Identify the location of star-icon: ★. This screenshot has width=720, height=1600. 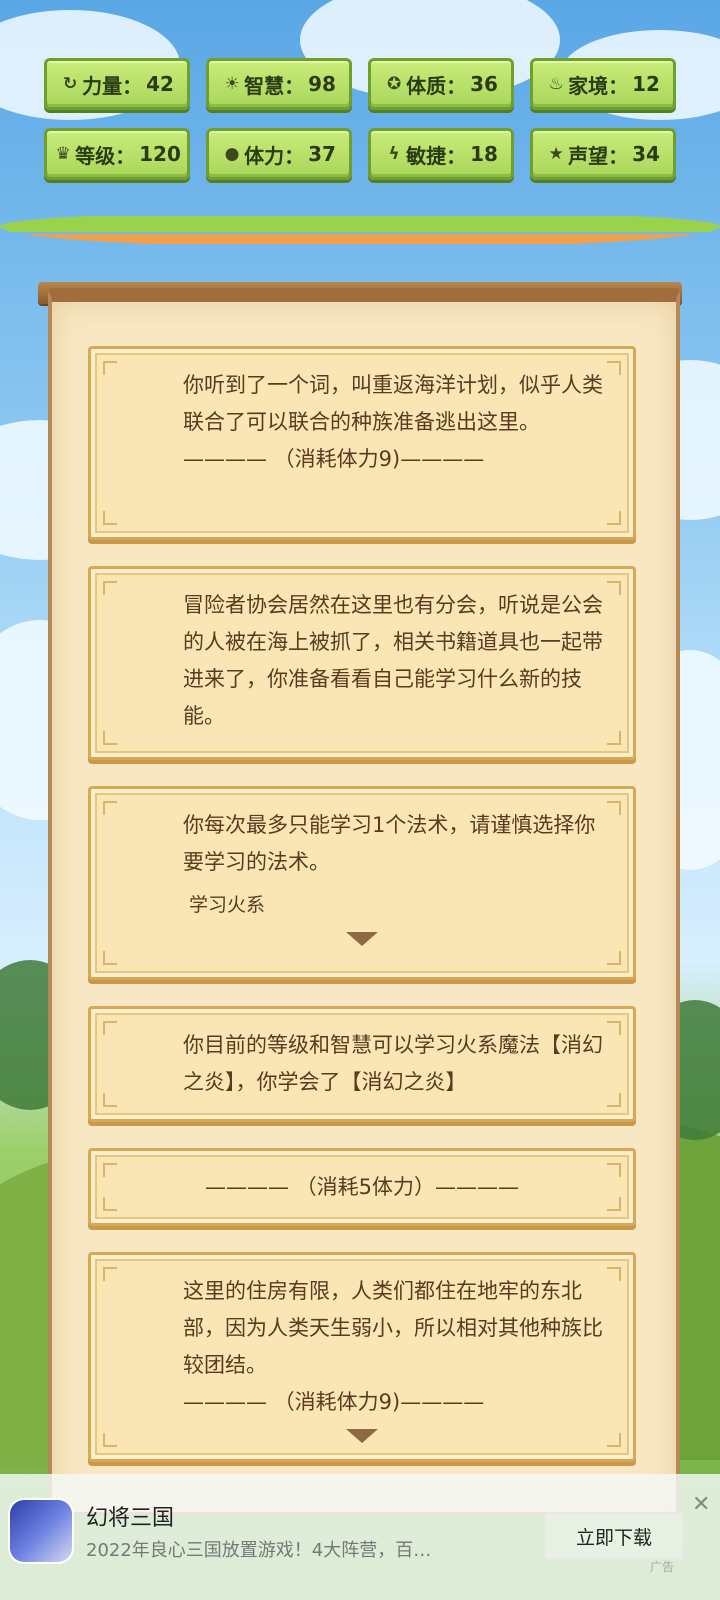
(556, 154).